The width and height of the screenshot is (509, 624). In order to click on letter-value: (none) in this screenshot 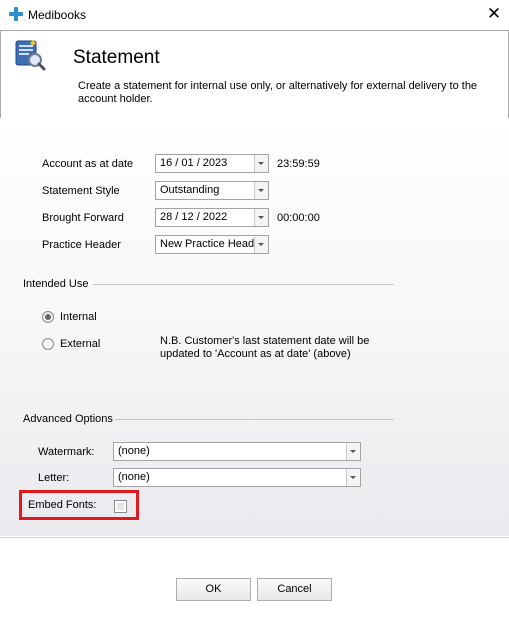, I will do `click(134, 477)`.